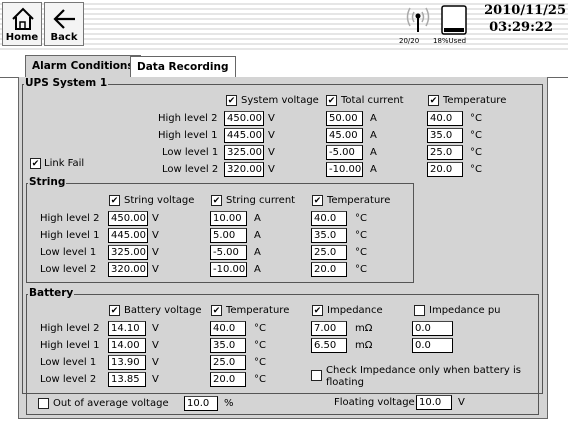 The image size is (568, 421). Describe the element at coordinates (355, 310) in the screenshot. I see `impedance-label: Impedance` at that location.